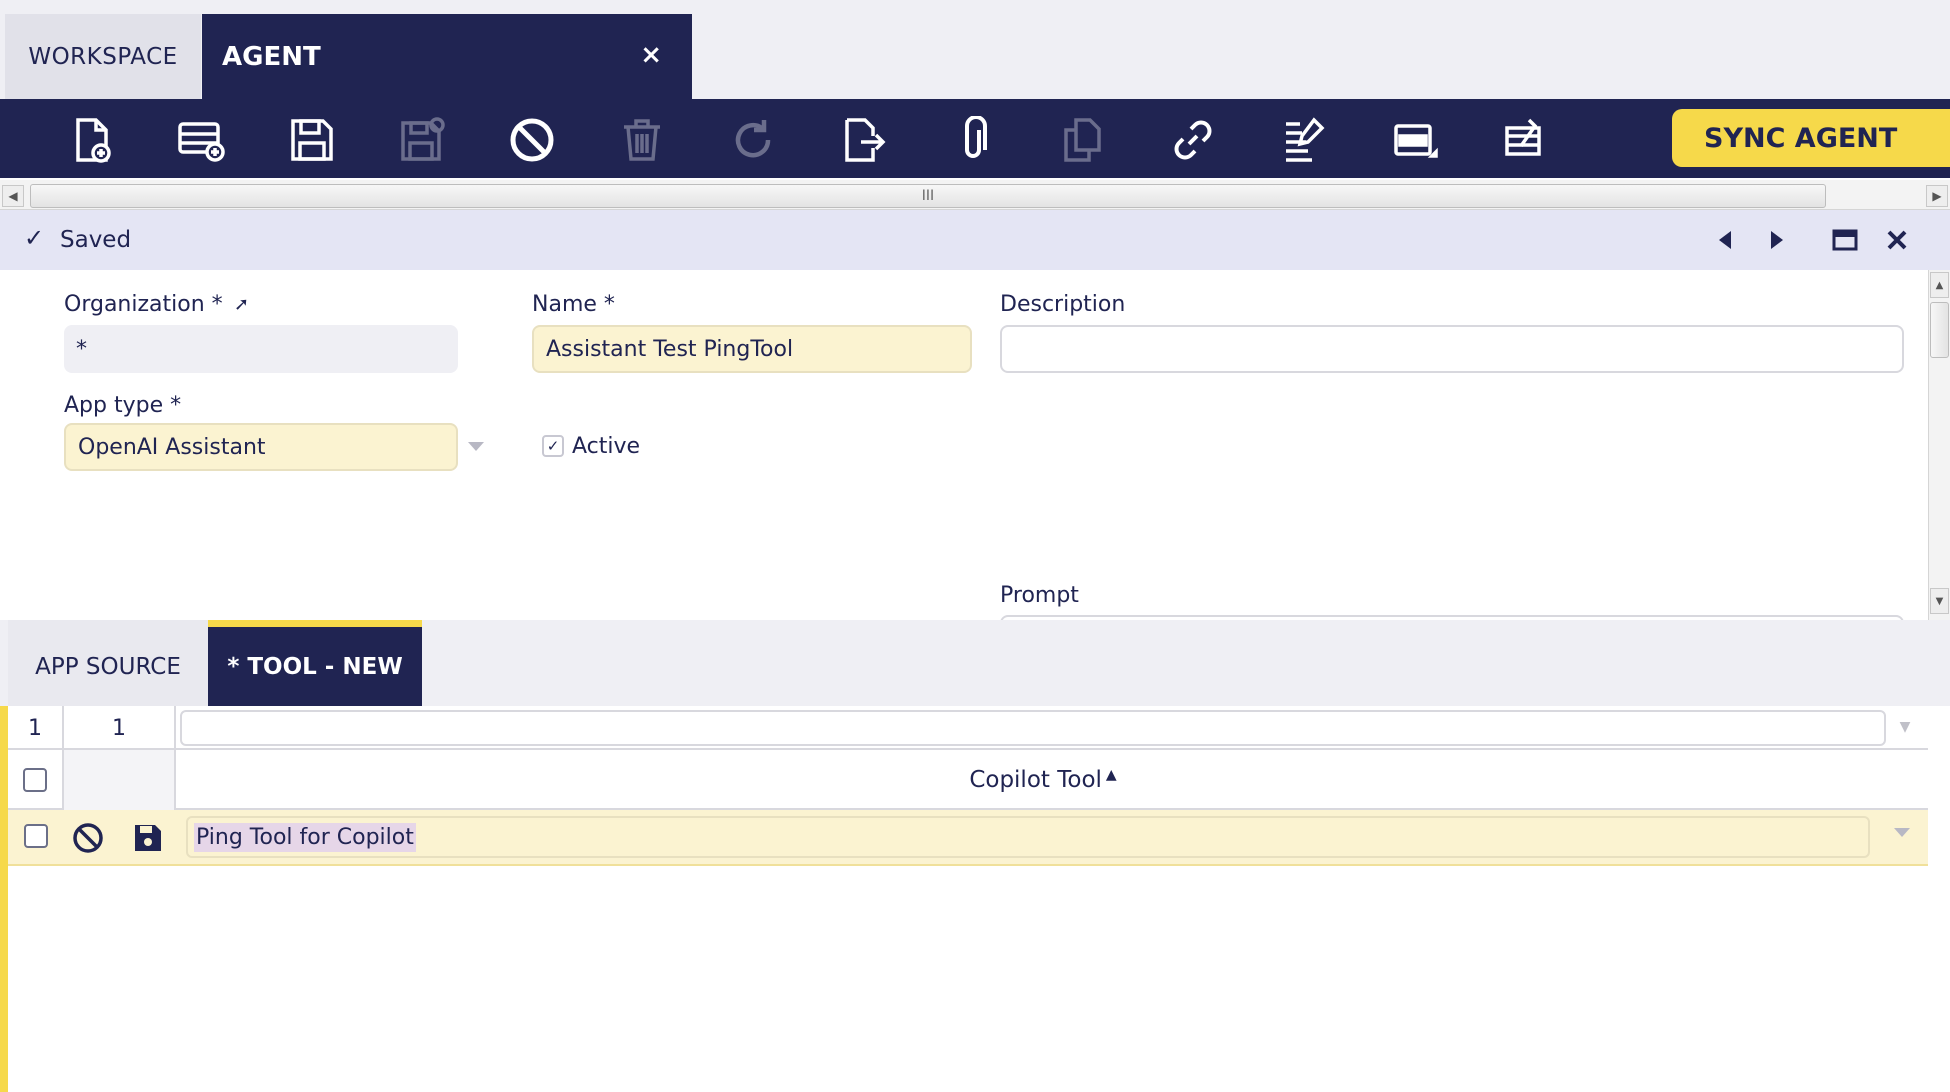 The width and height of the screenshot is (1950, 1092). I want to click on record-count-total: 1, so click(36, 728).